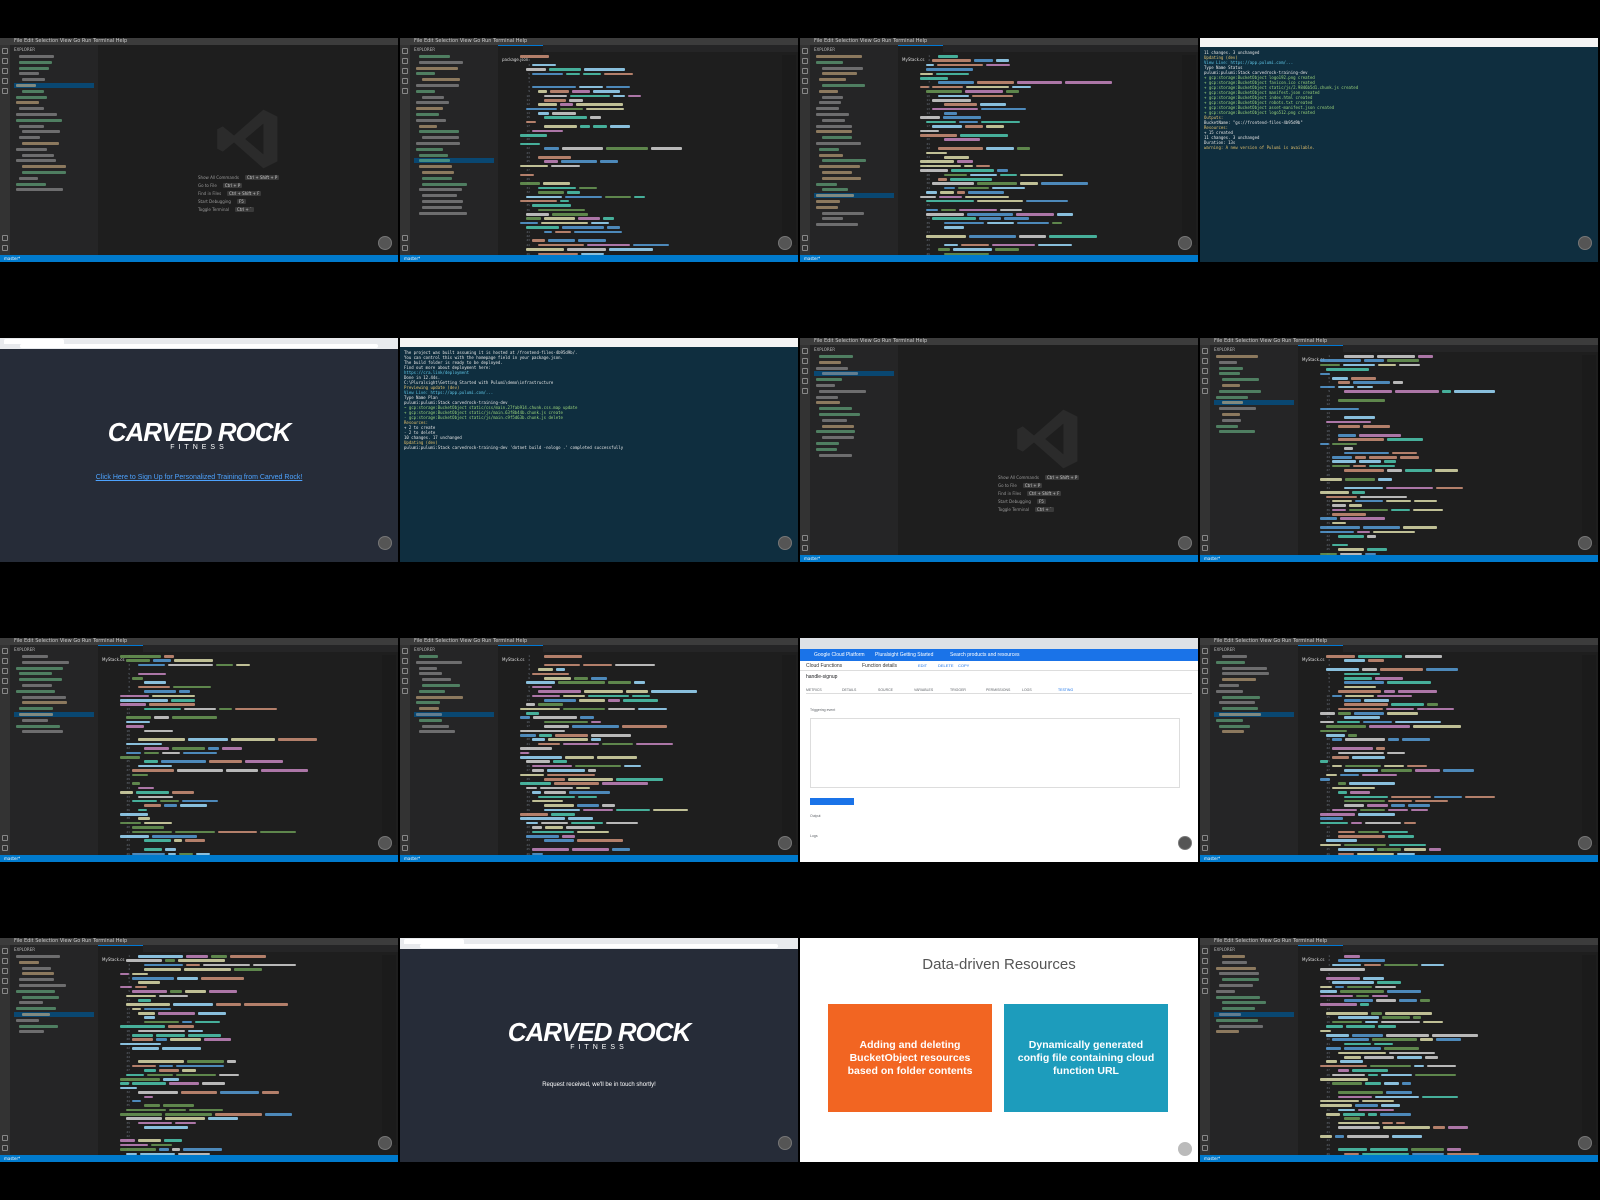  I want to click on address-bar, so click(599, 946).